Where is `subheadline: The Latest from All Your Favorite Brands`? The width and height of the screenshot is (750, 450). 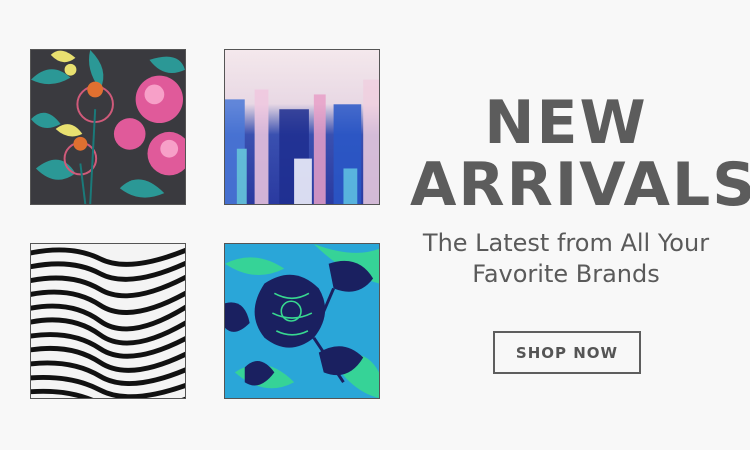
subheadline: The Latest from All Your Favorite Brands is located at coordinates (566, 259).